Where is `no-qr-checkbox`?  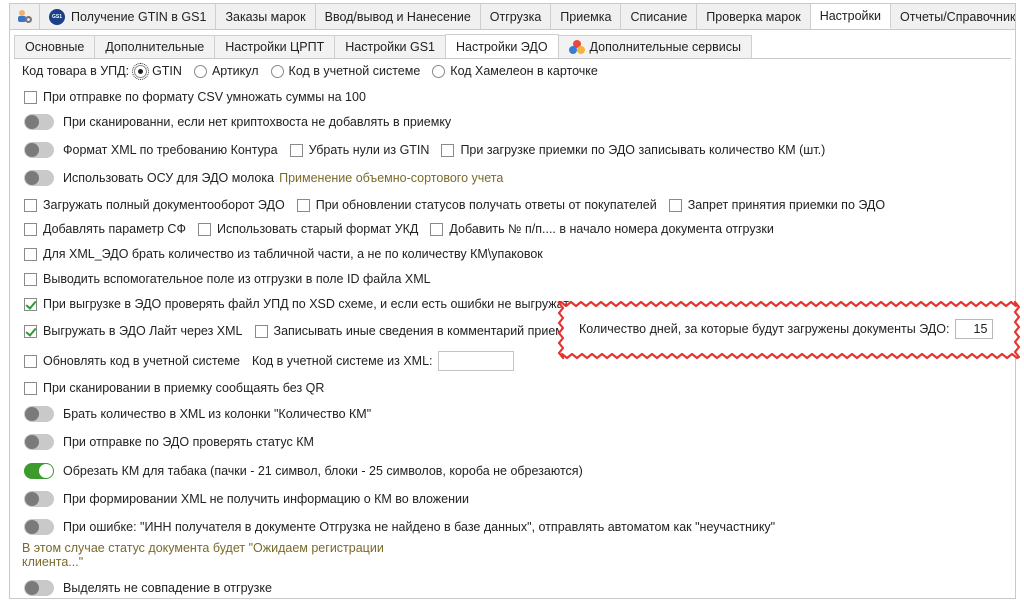 no-qr-checkbox is located at coordinates (30, 388).